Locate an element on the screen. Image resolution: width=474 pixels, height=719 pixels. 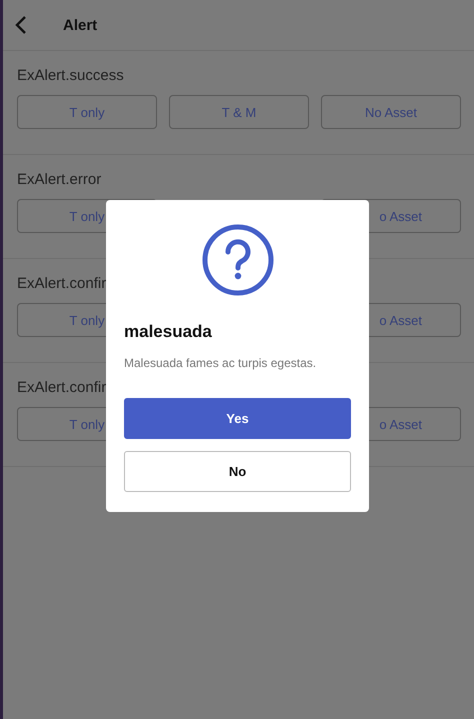
question-circle-icon is located at coordinates (238, 260).